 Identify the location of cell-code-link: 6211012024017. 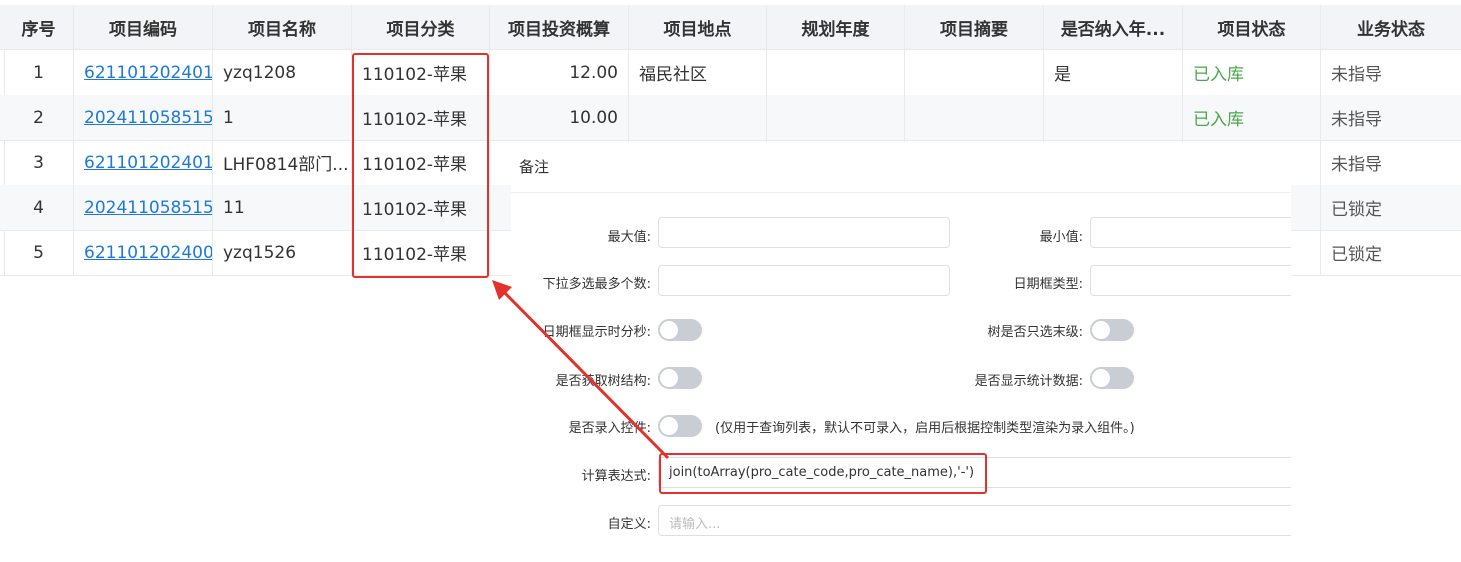
(143, 162).